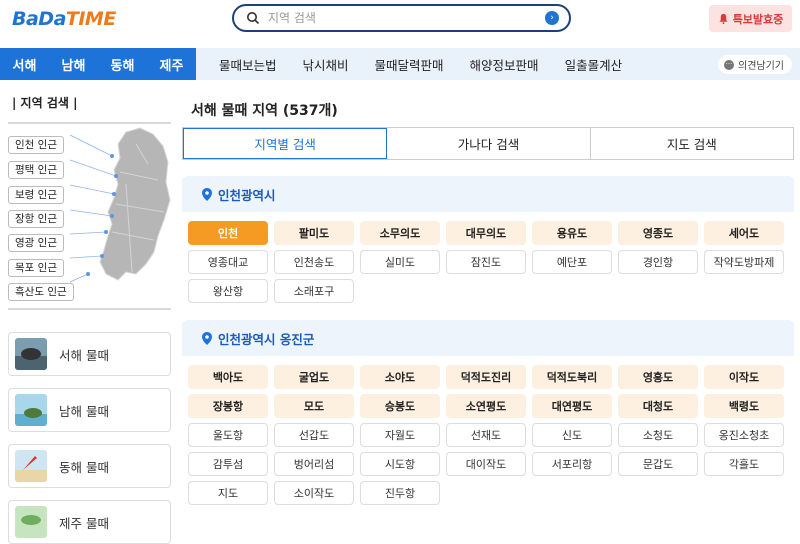 This screenshot has width=800, height=544. I want to click on tab-region-search: 지역별 검색, so click(285, 143).